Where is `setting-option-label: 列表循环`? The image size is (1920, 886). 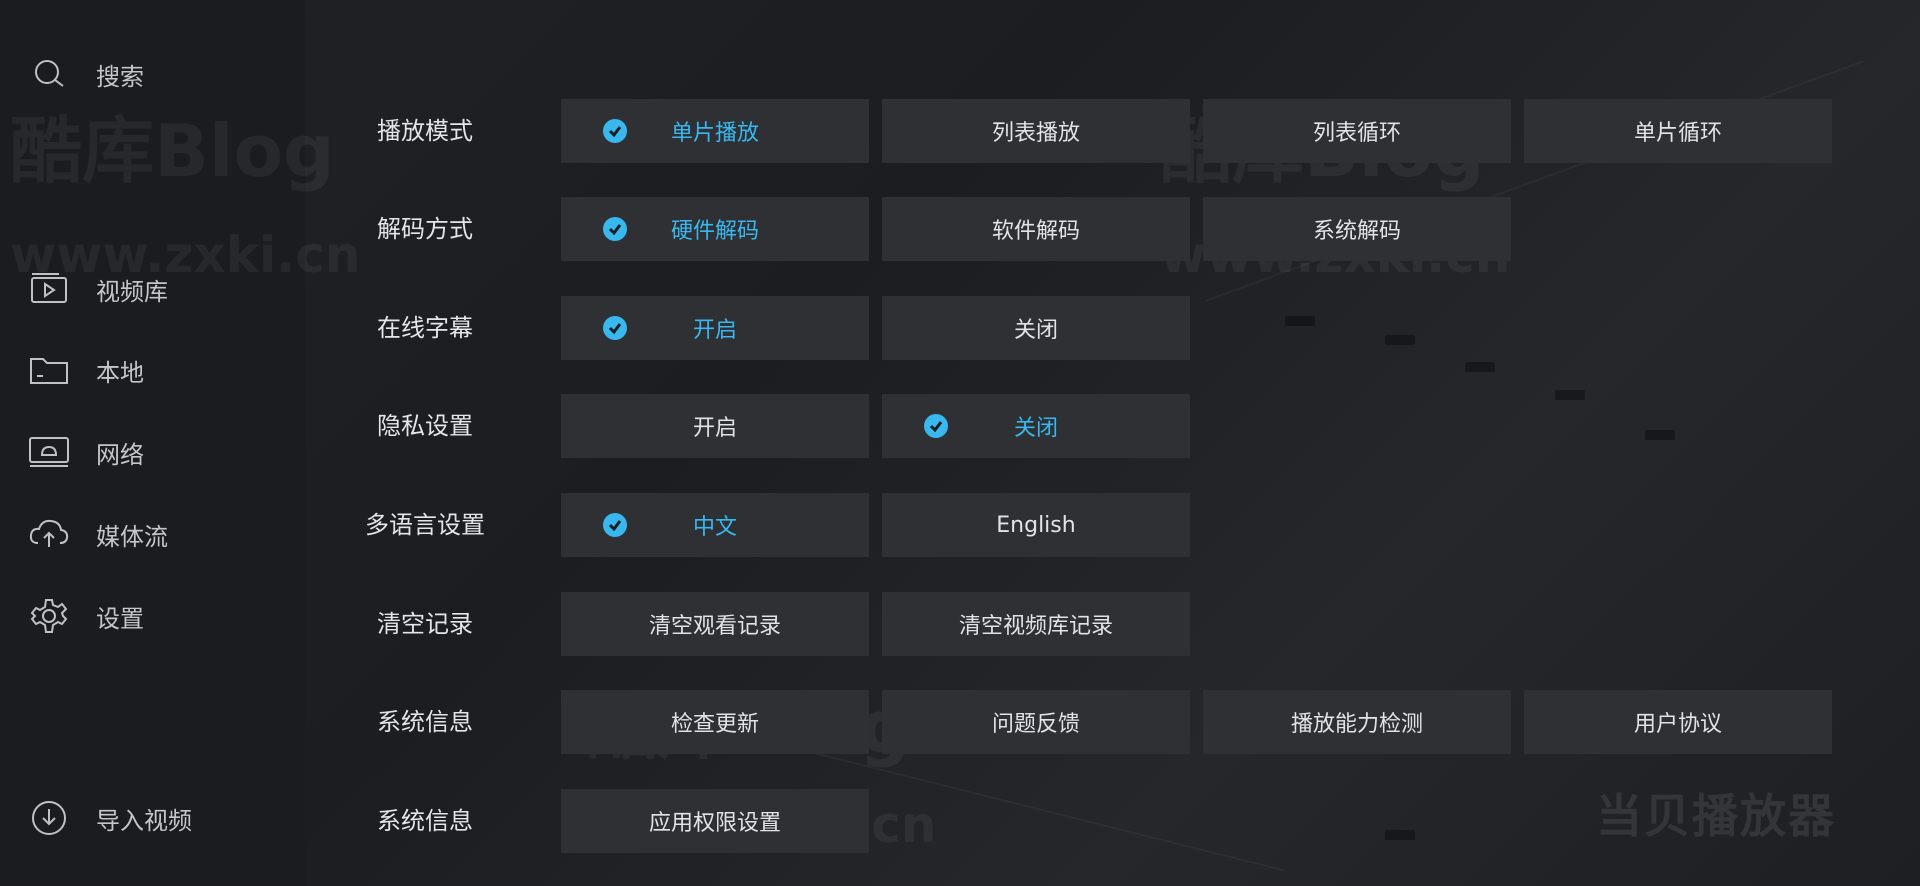
setting-option-label: 列表循环 is located at coordinates (1356, 133).